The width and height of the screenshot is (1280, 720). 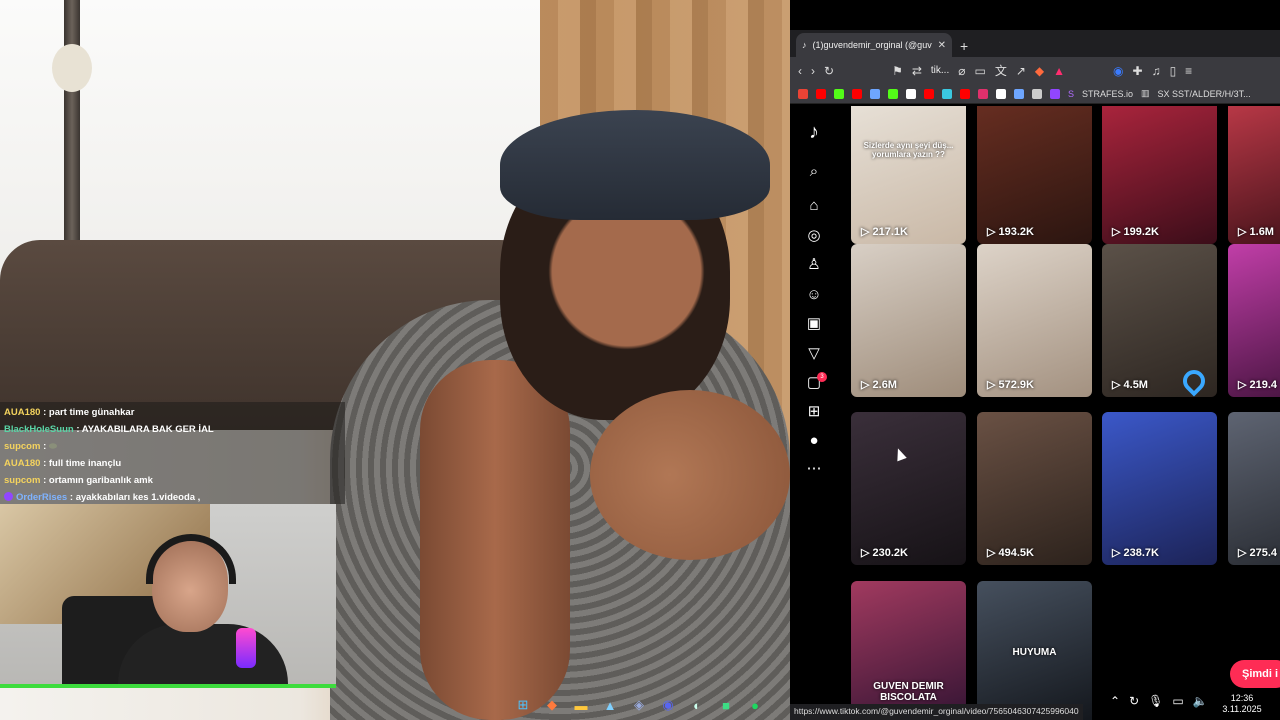 I want to click on x-icon, so click(x=1001, y=93).